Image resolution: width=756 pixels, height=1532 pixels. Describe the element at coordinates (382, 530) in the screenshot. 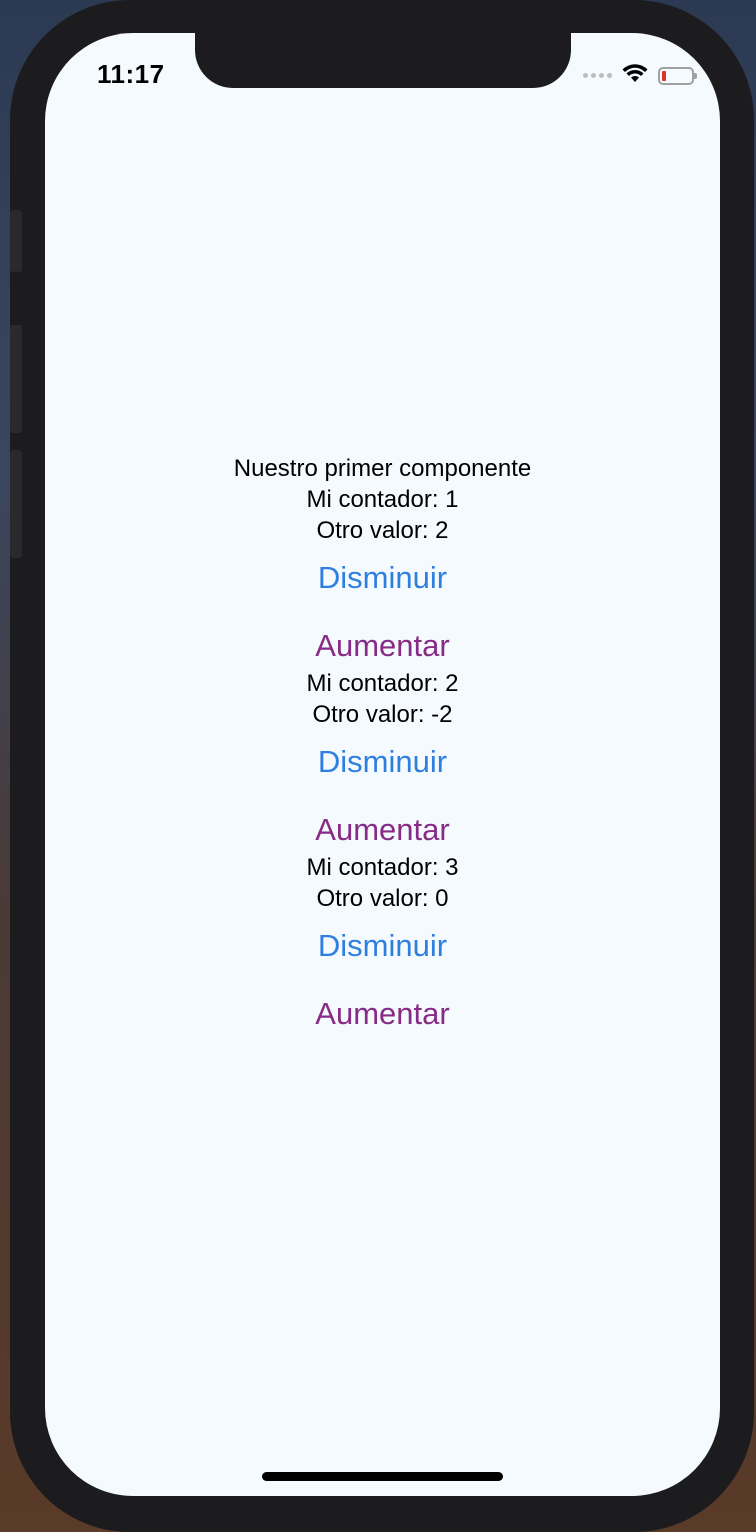

I see `other-value: Otro valor: 2` at that location.